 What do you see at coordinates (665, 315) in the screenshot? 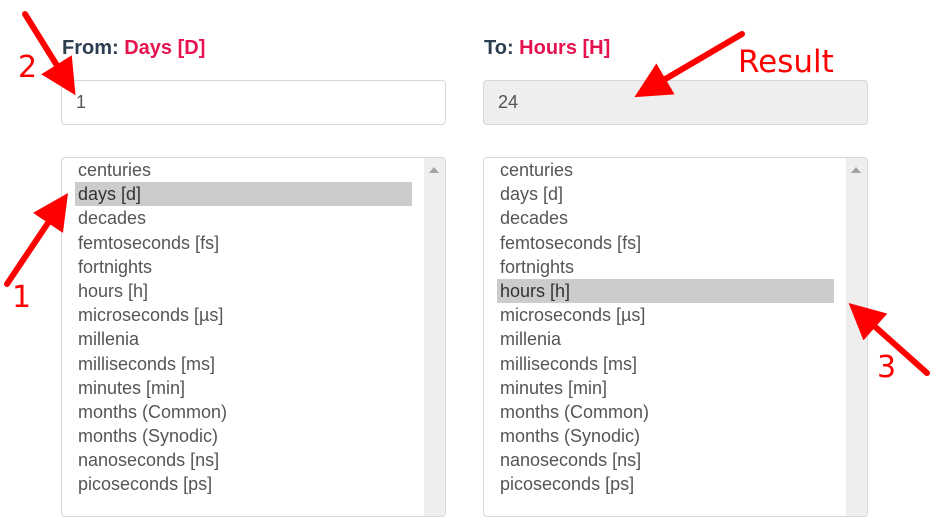
I see `to-unit-option: microseconds [µs]` at bounding box center [665, 315].